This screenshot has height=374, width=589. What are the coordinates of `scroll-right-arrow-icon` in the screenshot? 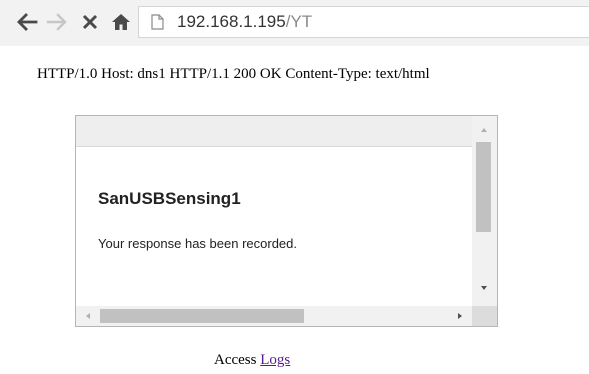 It's located at (460, 316).